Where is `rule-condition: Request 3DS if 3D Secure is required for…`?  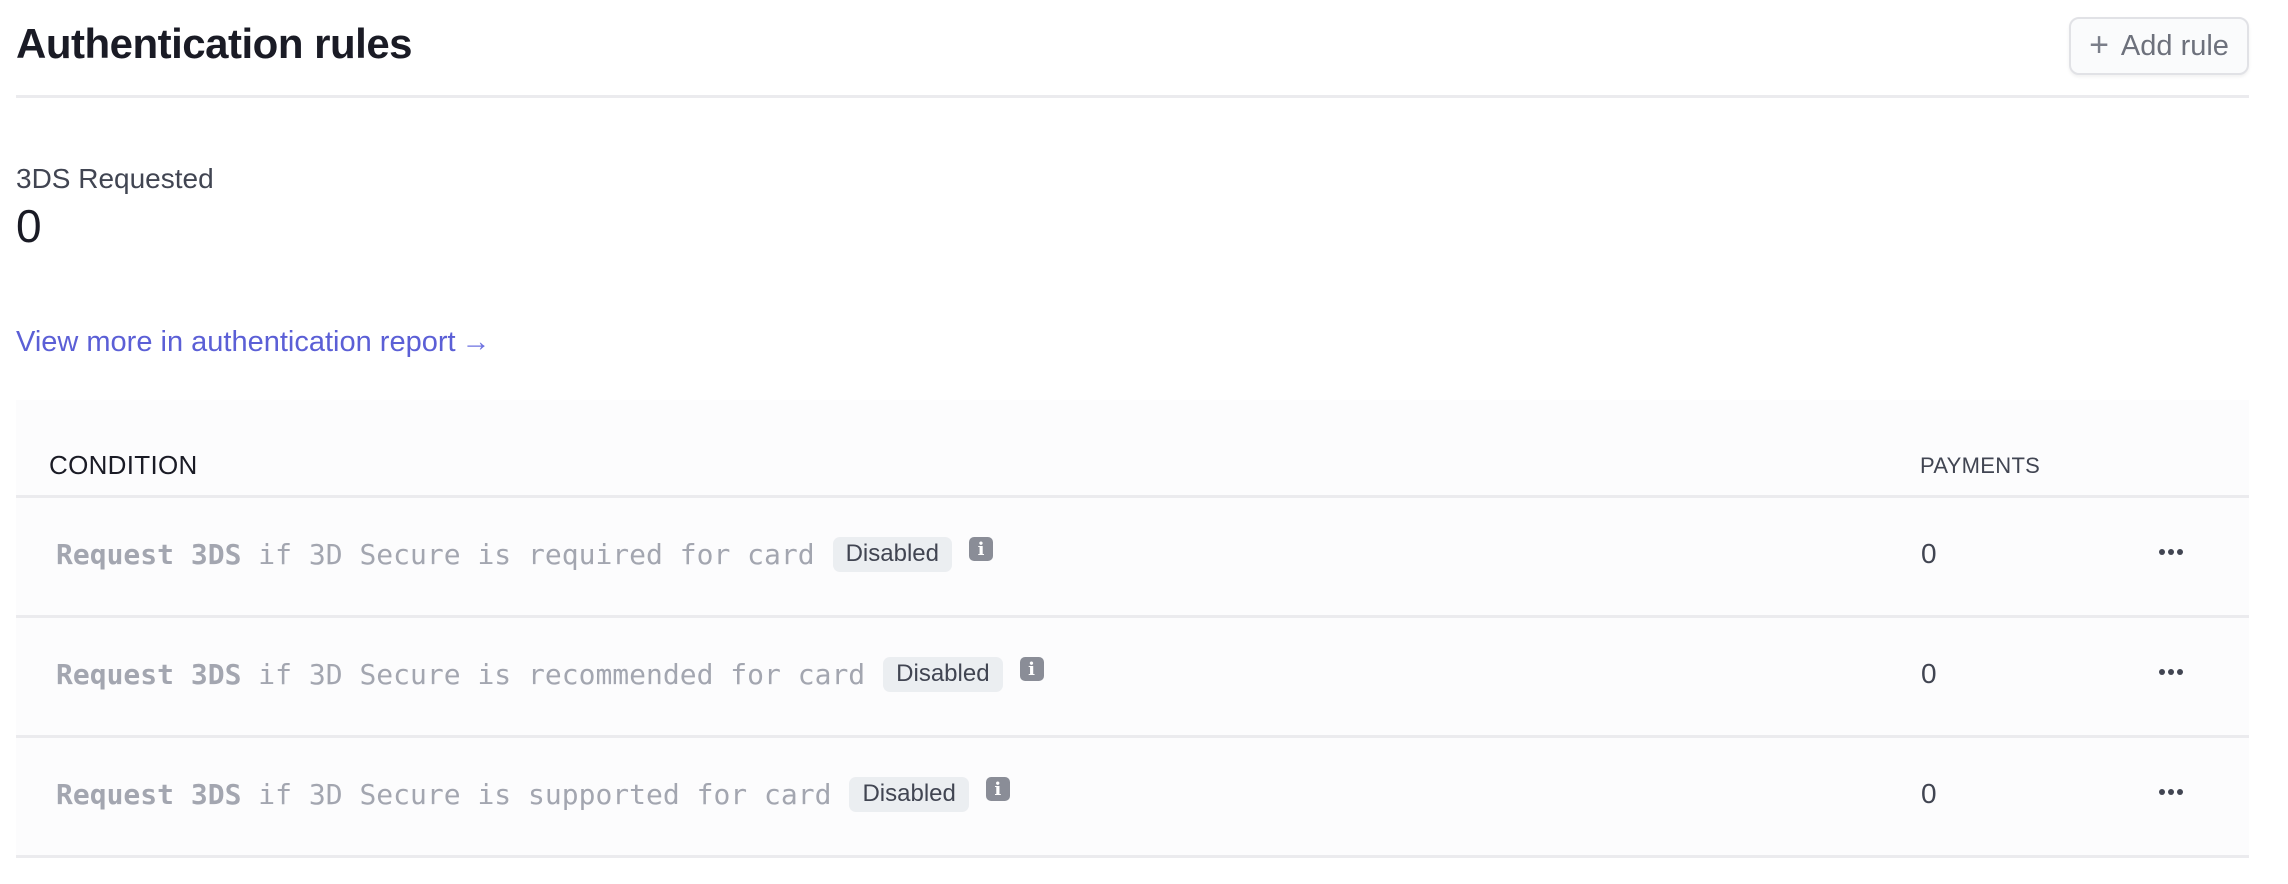
rule-condition: Request 3DS if 3D Secure is required for… is located at coordinates (524, 554).